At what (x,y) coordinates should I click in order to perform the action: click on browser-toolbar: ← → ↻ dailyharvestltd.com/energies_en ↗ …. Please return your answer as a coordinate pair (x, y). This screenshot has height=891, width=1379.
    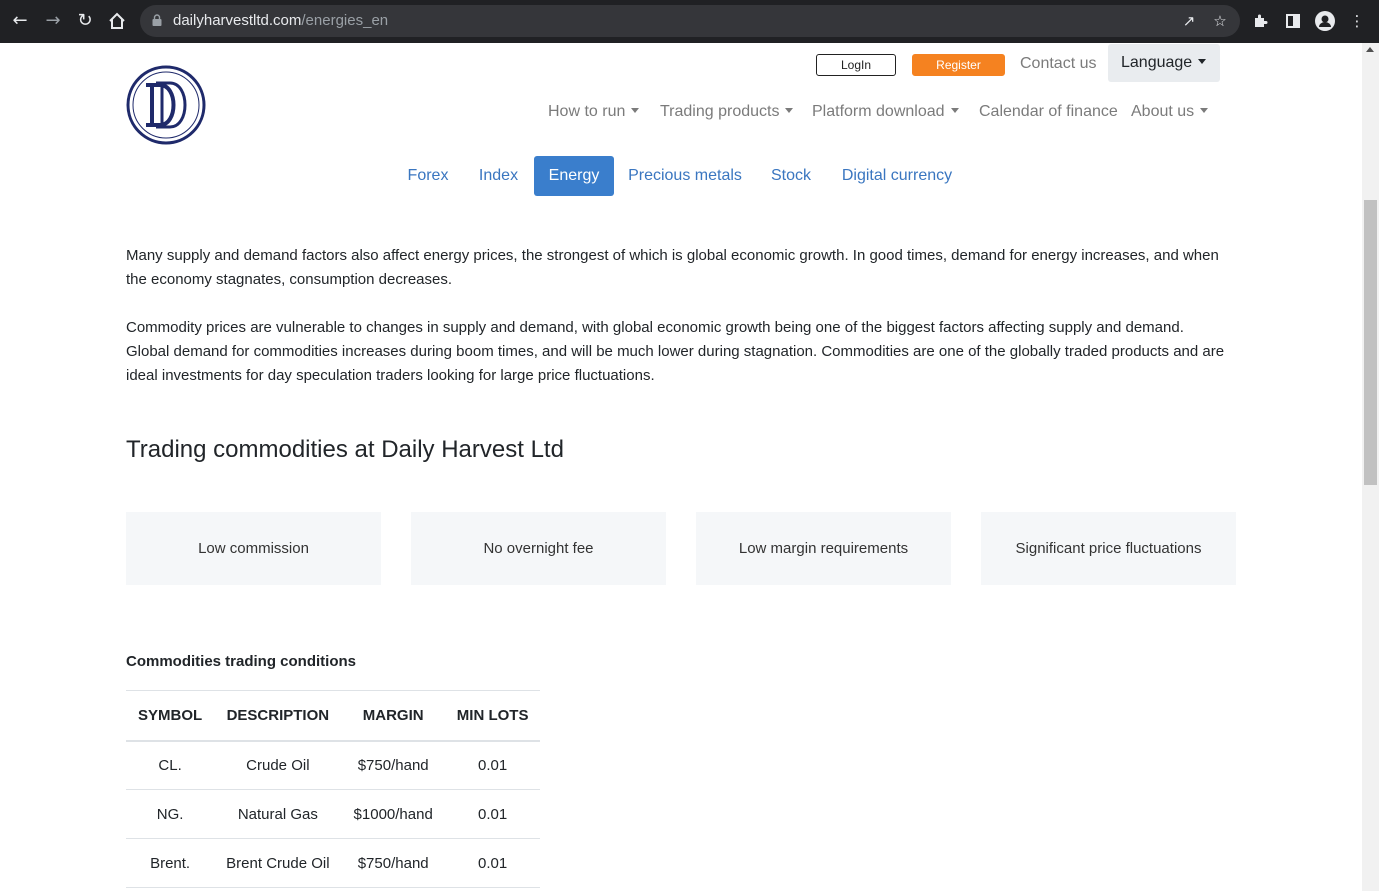
    Looking at the image, I should click on (689, 21).